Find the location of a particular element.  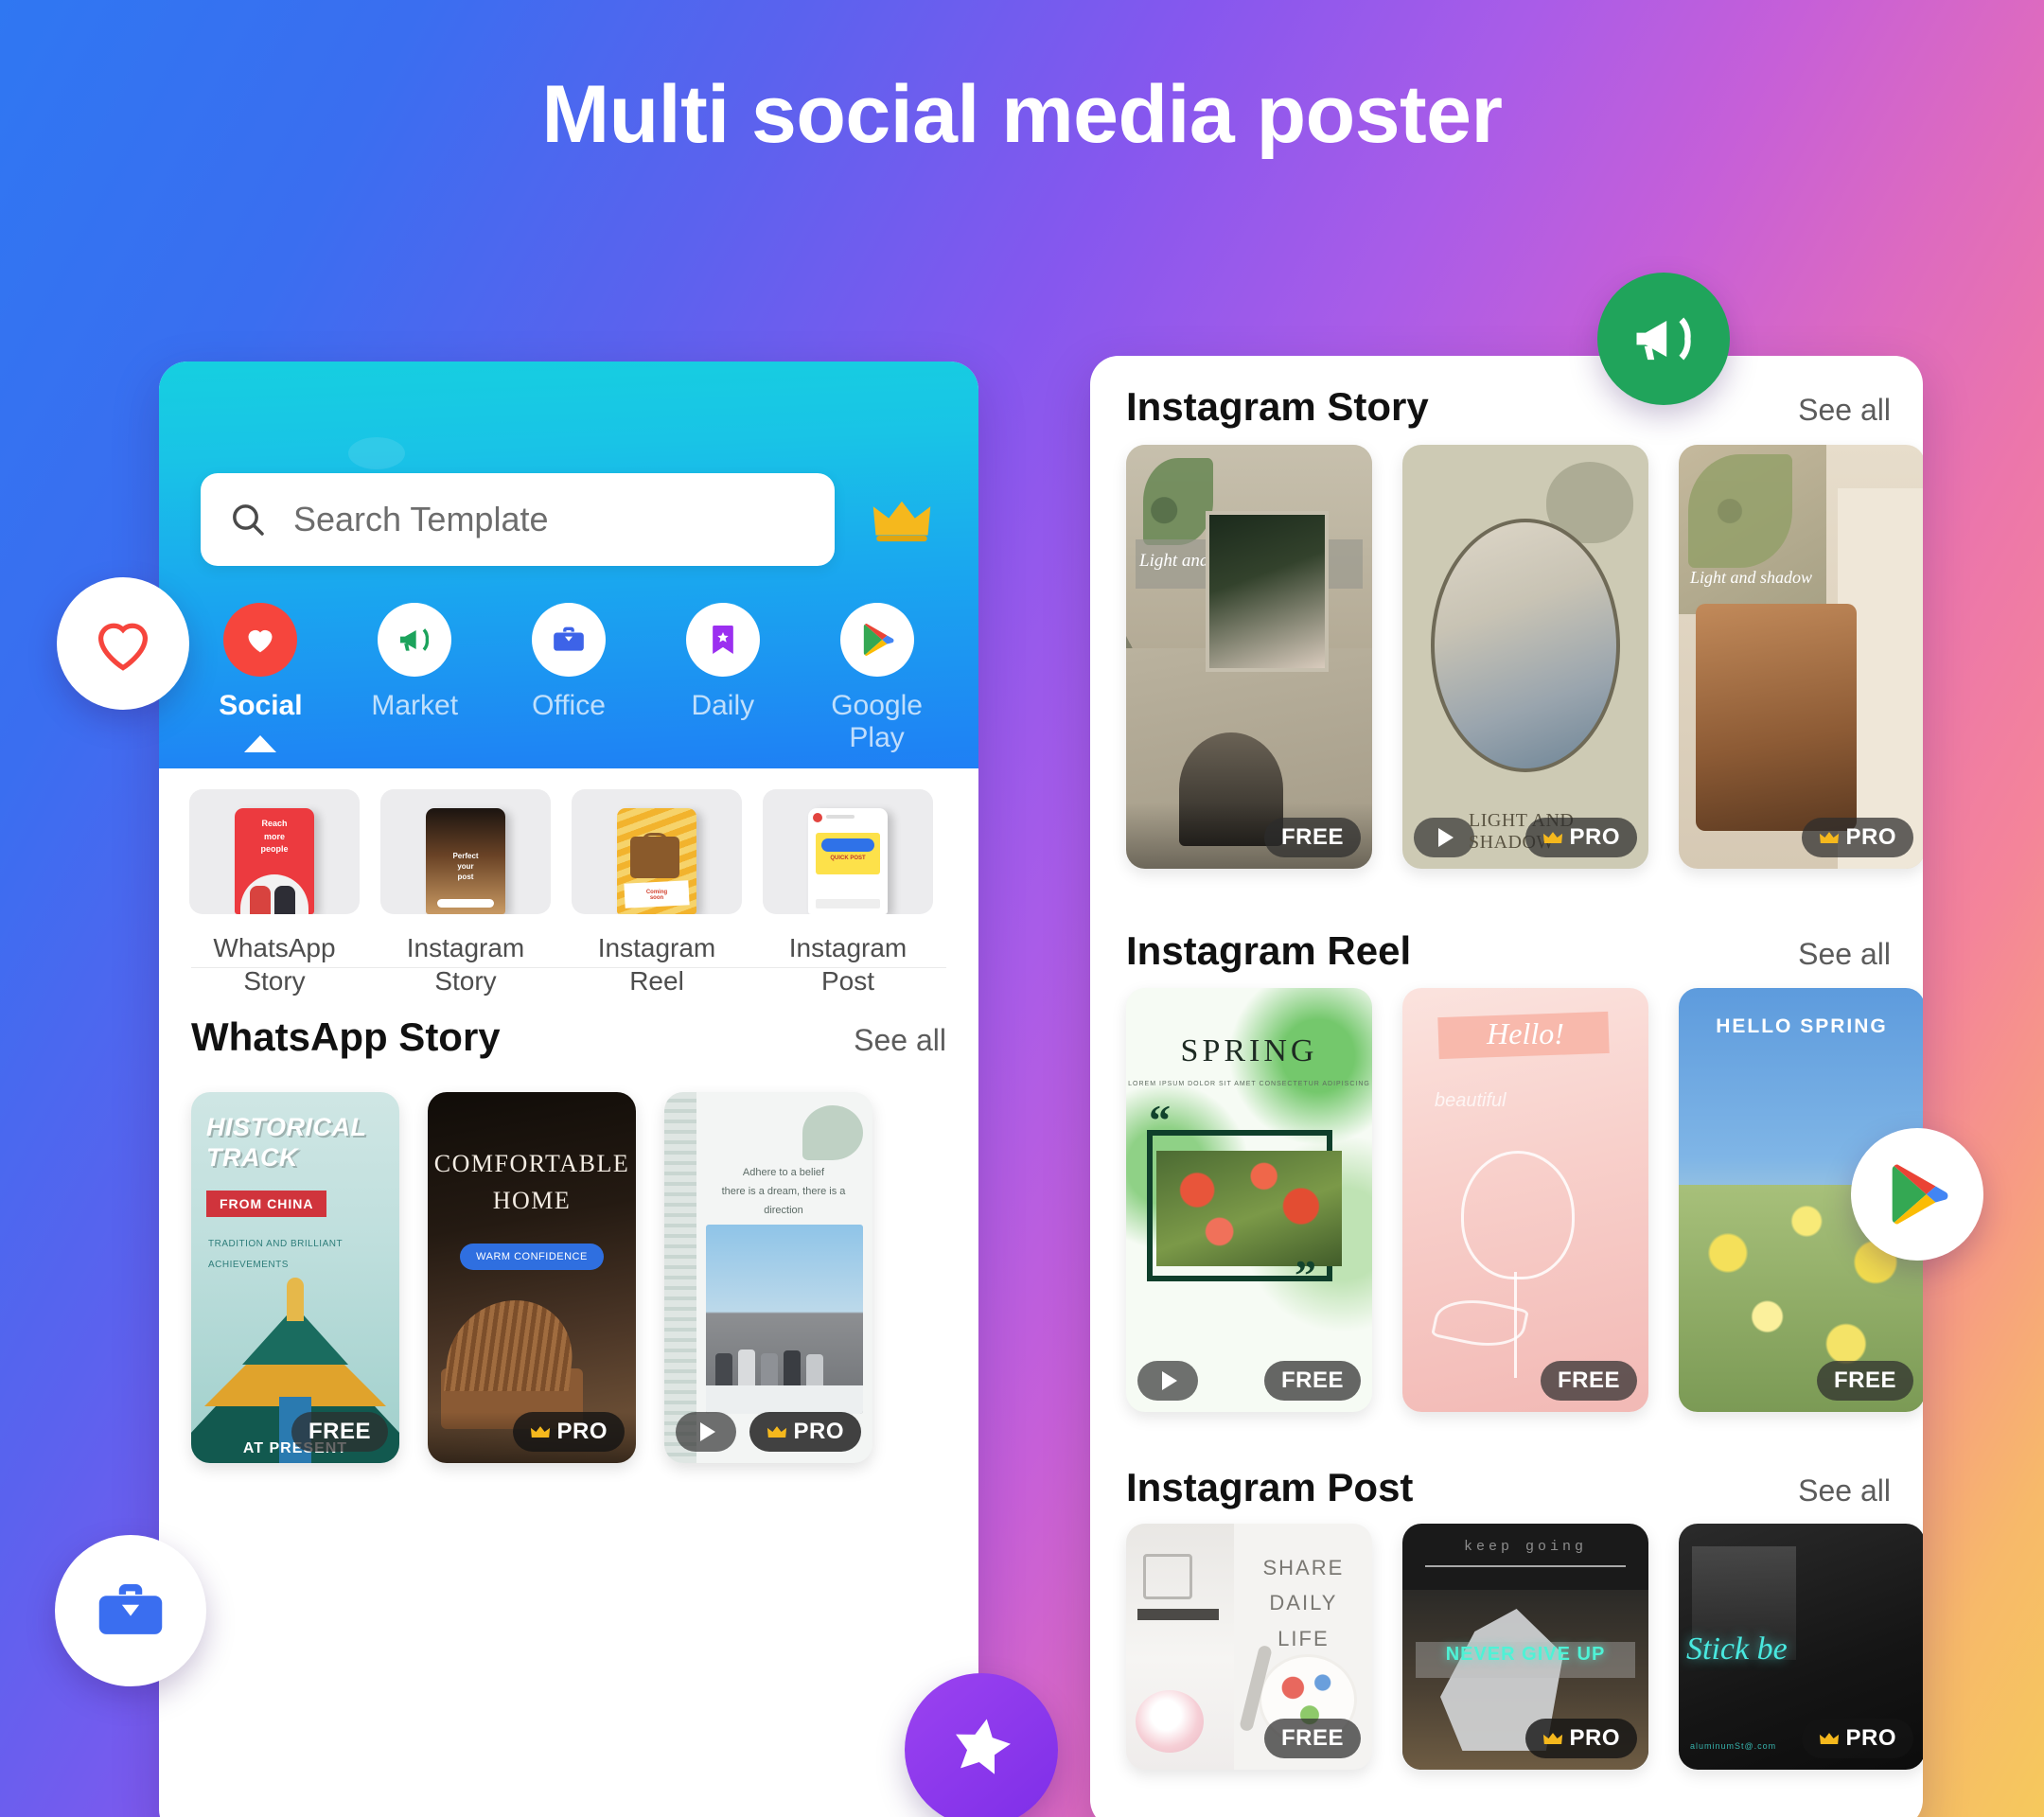

quick-category-instagram-reel: Coming soon Instagram Reel is located at coordinates (657, 893).